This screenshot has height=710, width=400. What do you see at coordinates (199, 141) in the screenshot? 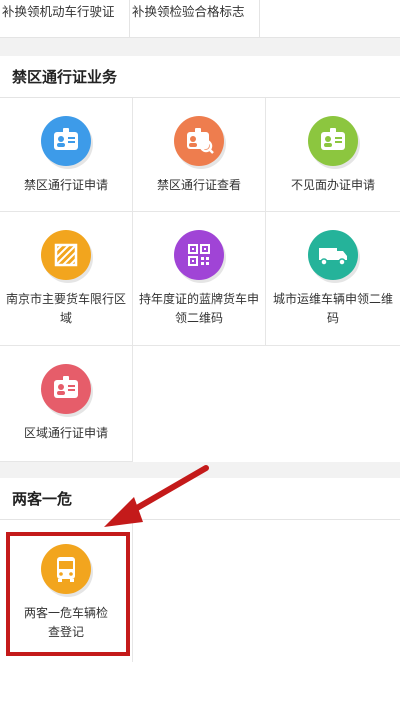
I see `id-card-search-icon` at bounding box center [199, 141].